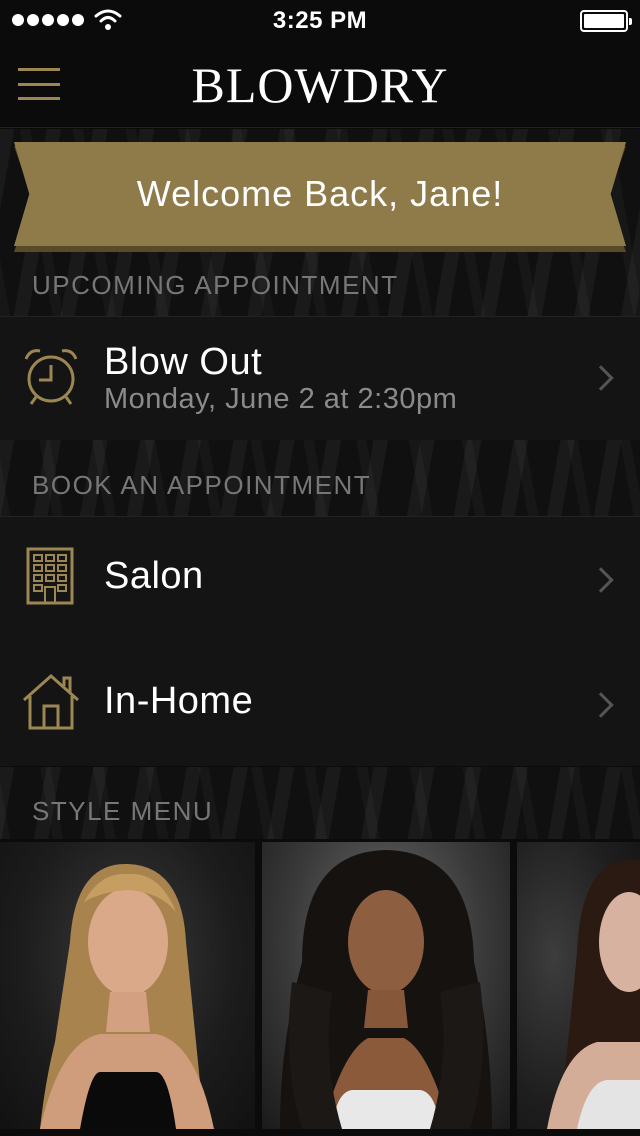  I want to click on status-time: 3:25 PM, so click(320, 20).